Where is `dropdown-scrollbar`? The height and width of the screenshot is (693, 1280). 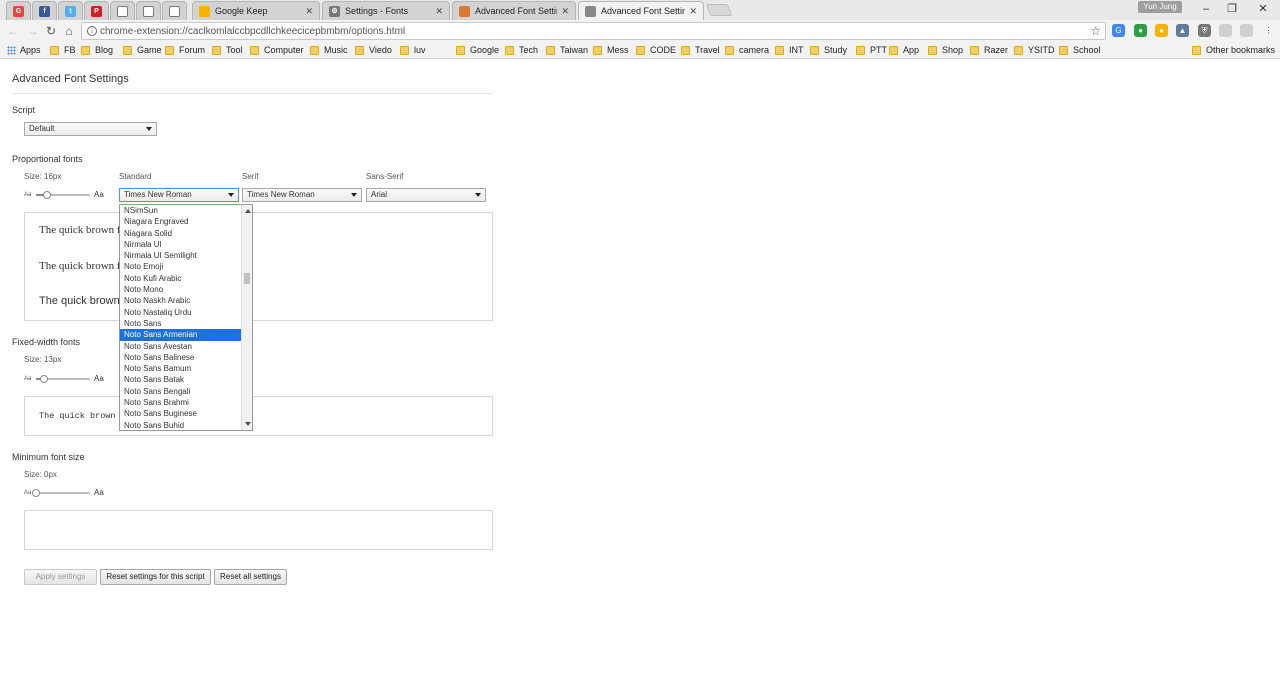
dropdown-scrollbar is located at coordinates (246, 317).